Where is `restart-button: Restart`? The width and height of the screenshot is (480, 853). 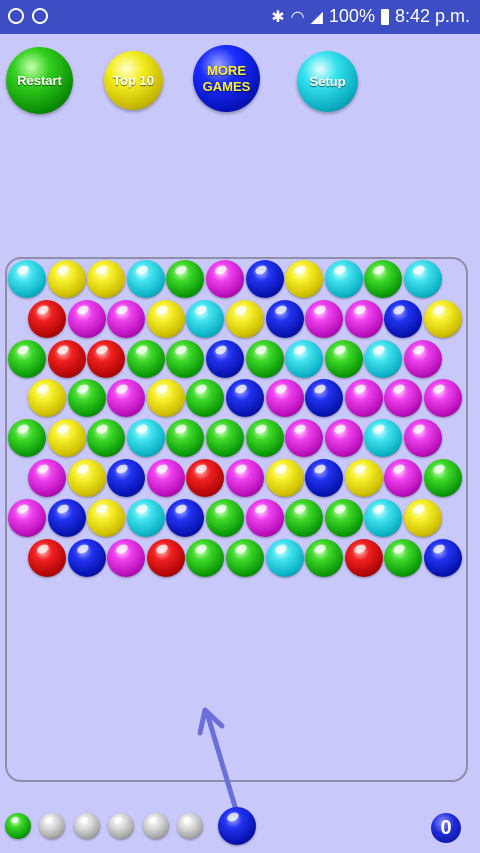
restart-button: Restart is located at coordinates (39, 80).